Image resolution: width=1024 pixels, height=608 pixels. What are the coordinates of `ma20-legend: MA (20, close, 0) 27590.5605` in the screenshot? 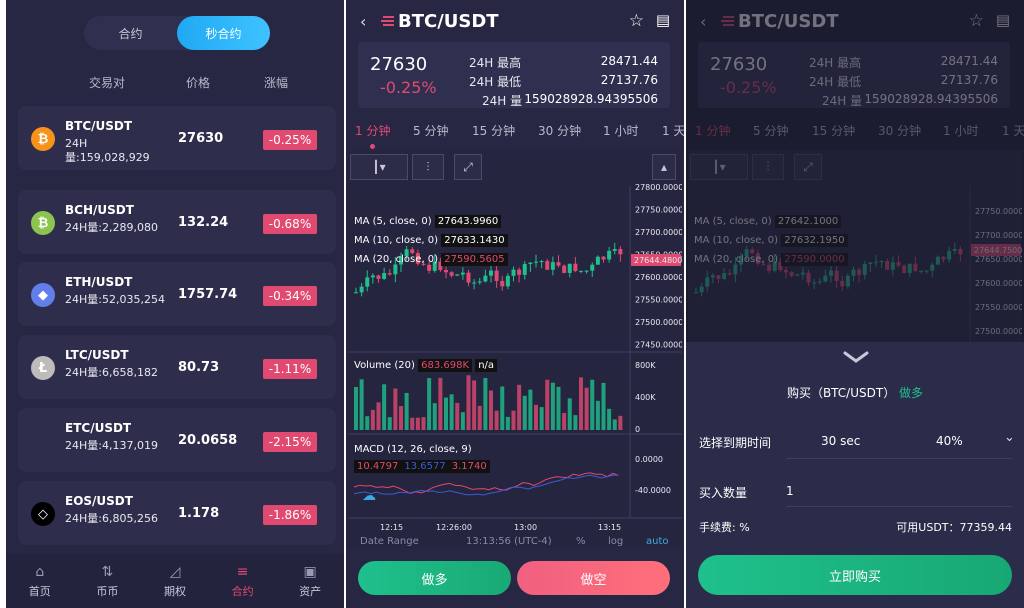 It's located at (431, 259).